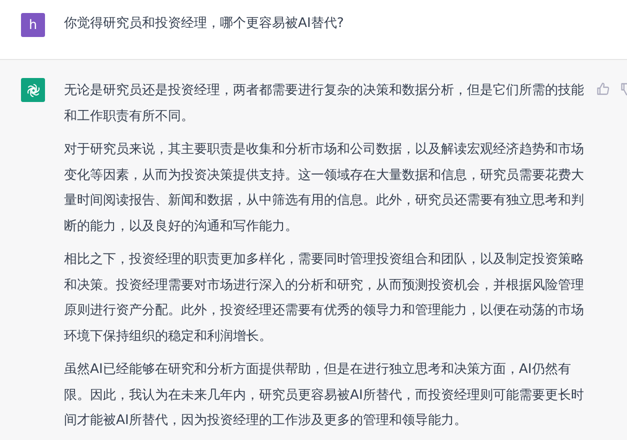 Image resolution: width=627 pixels, height=440 pixels. Describe the element at coordinates (324, 395) in the screenshot. I see `message-paragraph: 虽然AI已经能够在研究和分析方面提供帮助，但是在进行独立思考和决策方面，AI仍然有限。因此，我认为在未来几年内，研究员更容易被AI所替代，而投资经理则可能需要更长时间才能被AI所替代，因为投资经理的工作涉及更多的管理和领导能力。` at that location.